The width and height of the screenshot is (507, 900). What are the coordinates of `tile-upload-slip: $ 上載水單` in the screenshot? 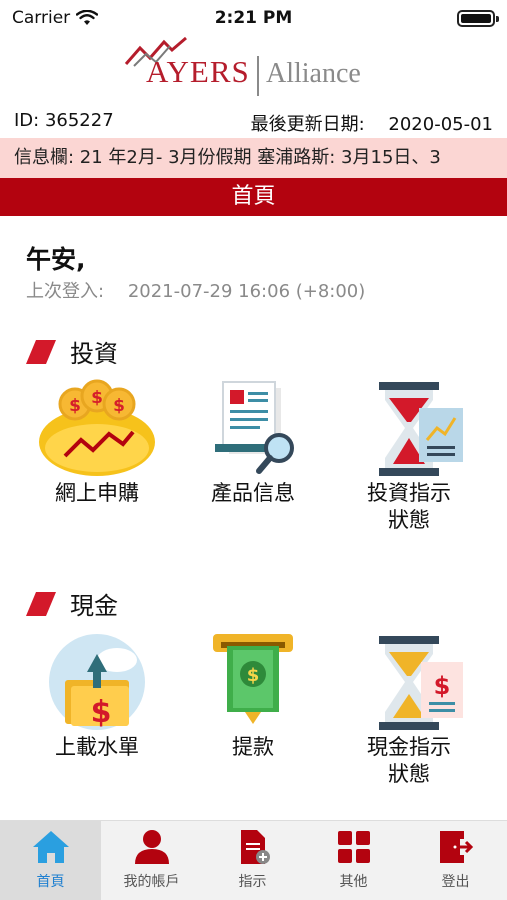 It's located at (97, 696).